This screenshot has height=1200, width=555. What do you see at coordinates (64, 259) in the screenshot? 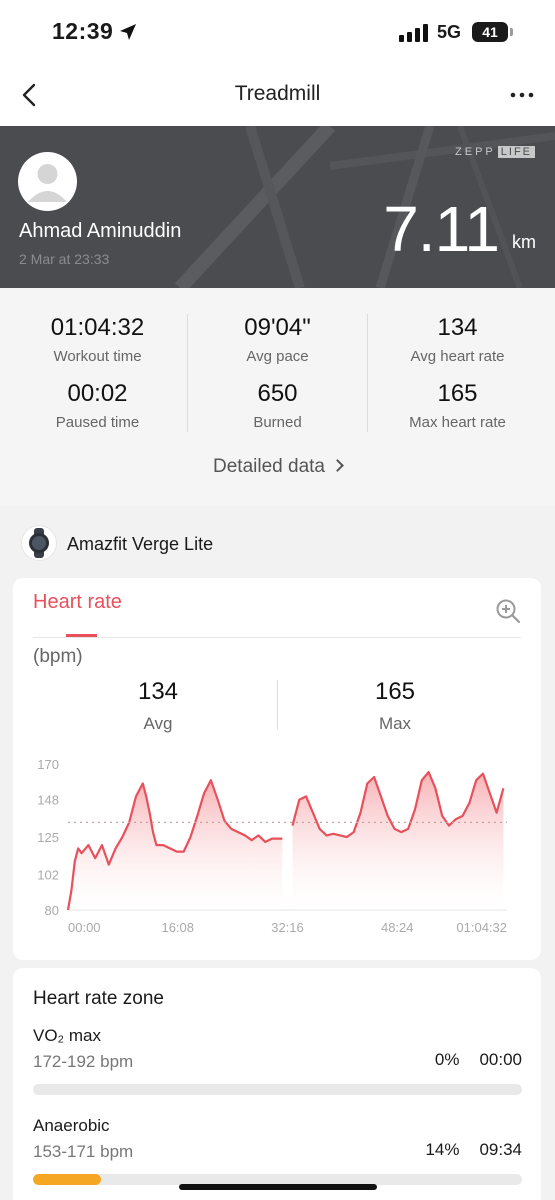
I see `workout-date: 2 Mar at 23:33` at bounding box center [64, 259].